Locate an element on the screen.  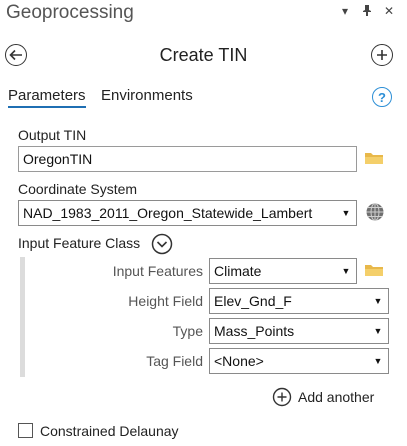
coordinate-system-dropdown: NAD_1983_2011_Oregon_Statewide_Lambert ▼ is located at coordinates (187, 213).